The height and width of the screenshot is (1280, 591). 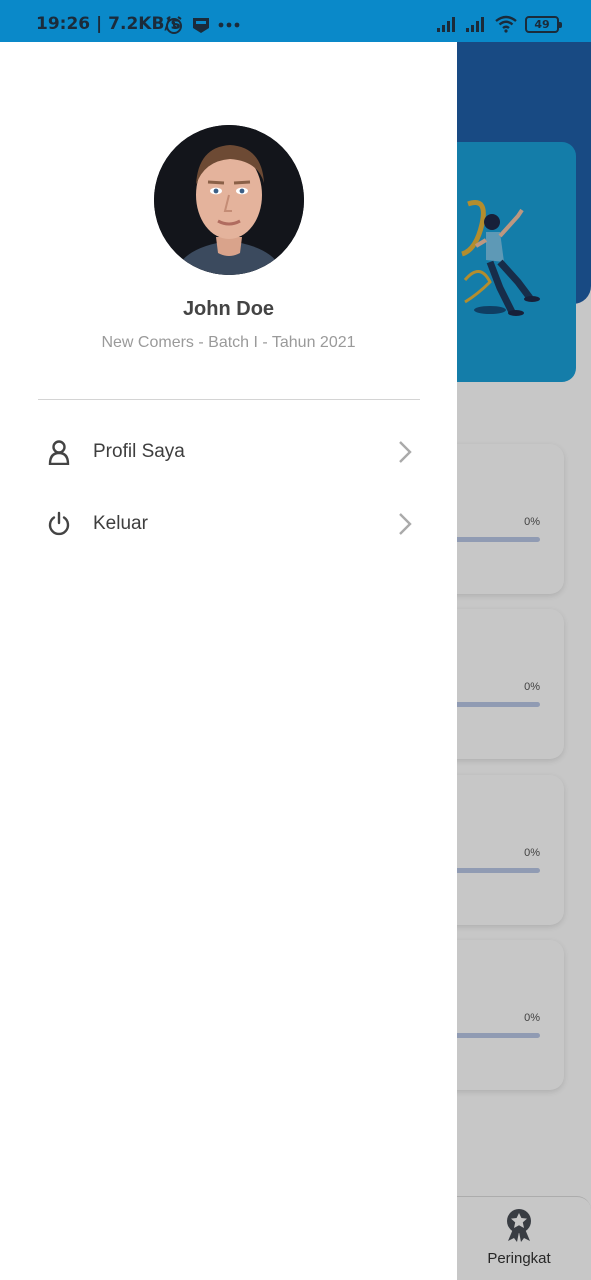 I want to click on profile-photo, so click(x=229, y=200).